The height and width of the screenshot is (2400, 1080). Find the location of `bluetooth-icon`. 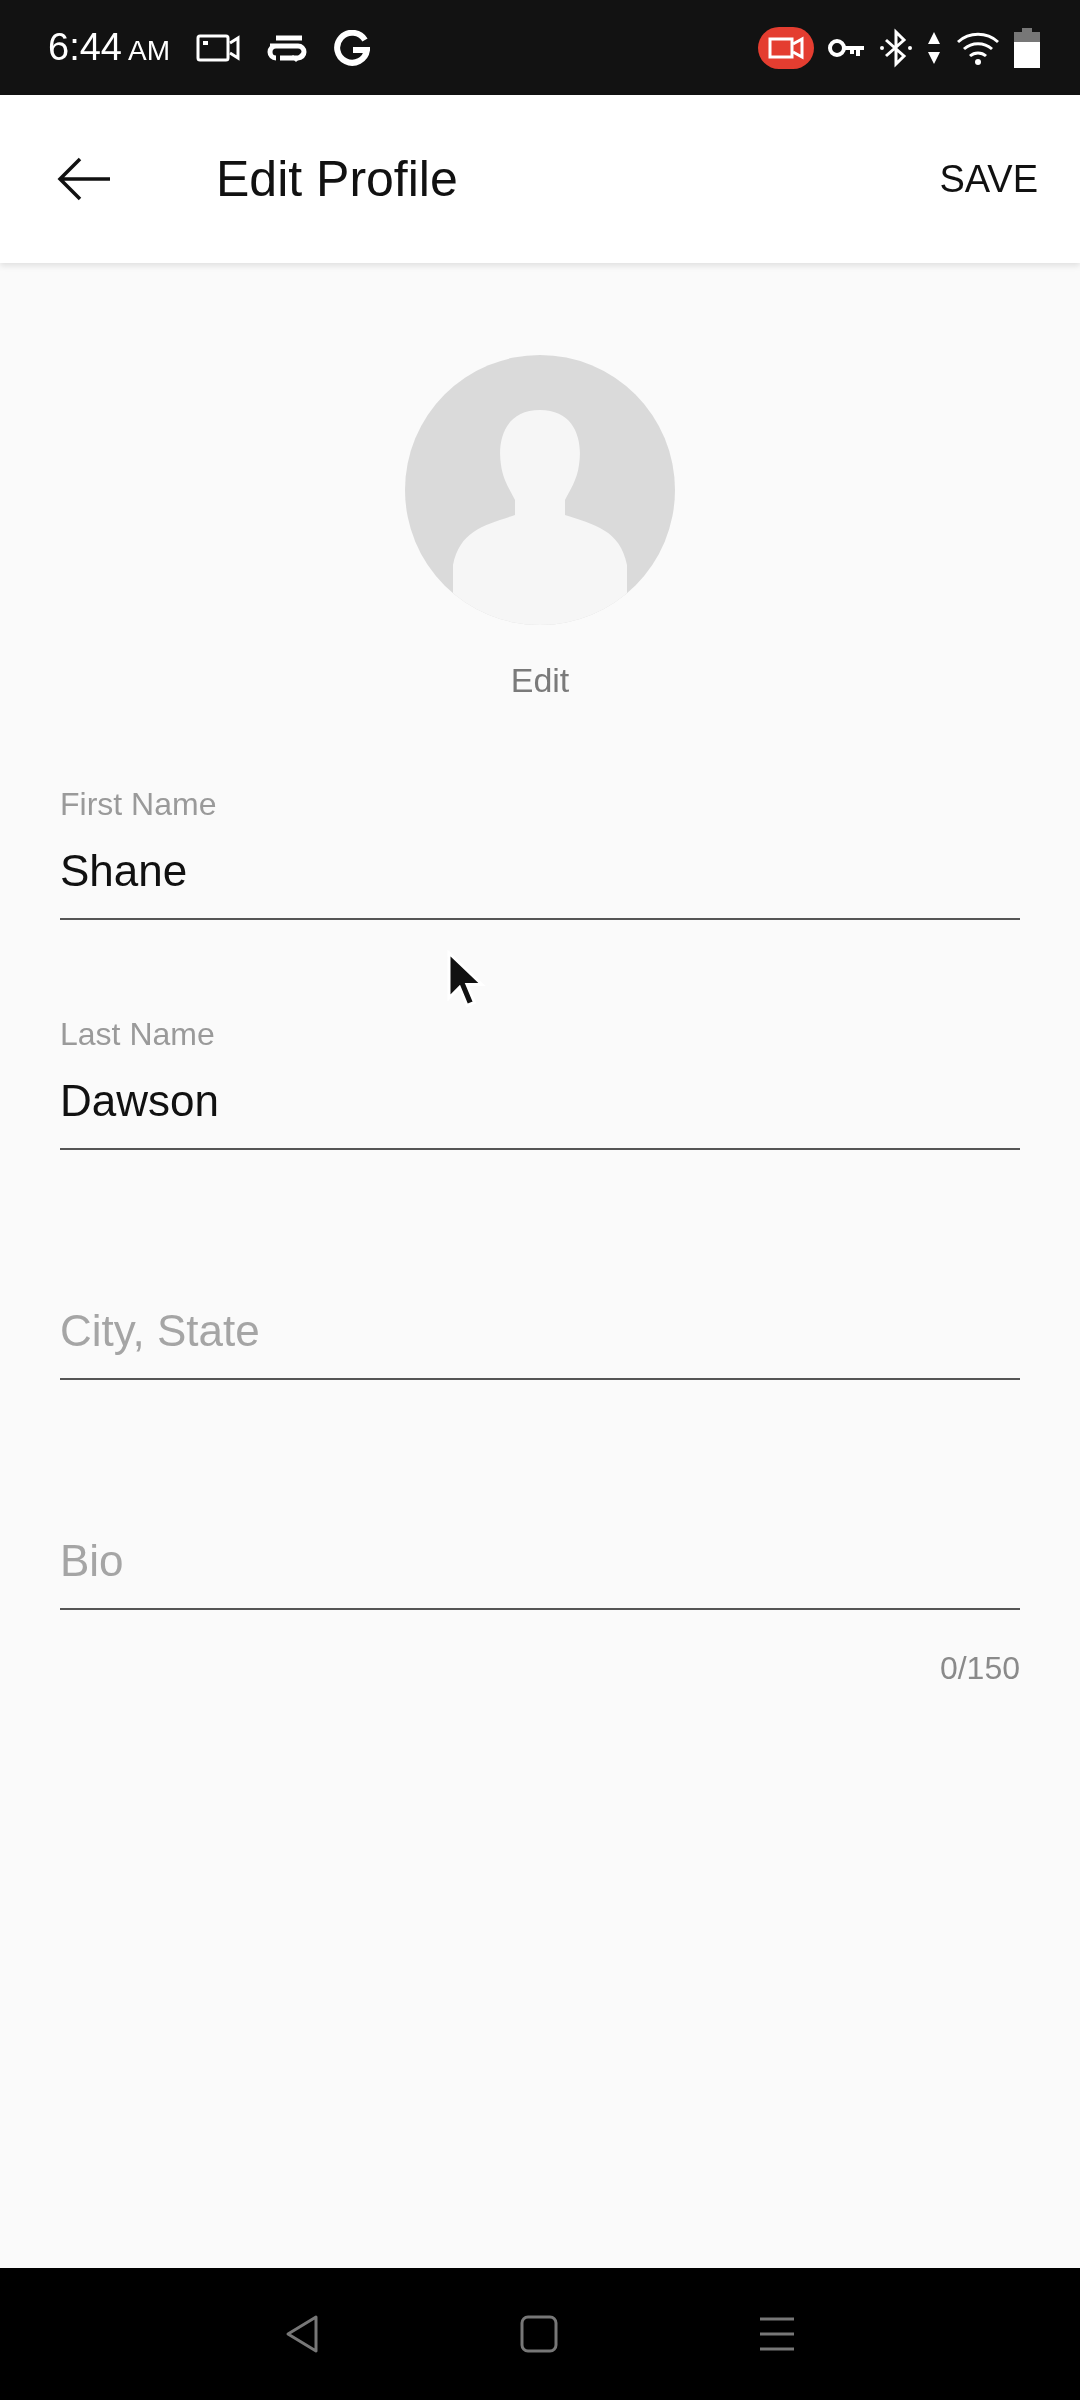

bluetooth-icon is located at coordinates (896, 47).